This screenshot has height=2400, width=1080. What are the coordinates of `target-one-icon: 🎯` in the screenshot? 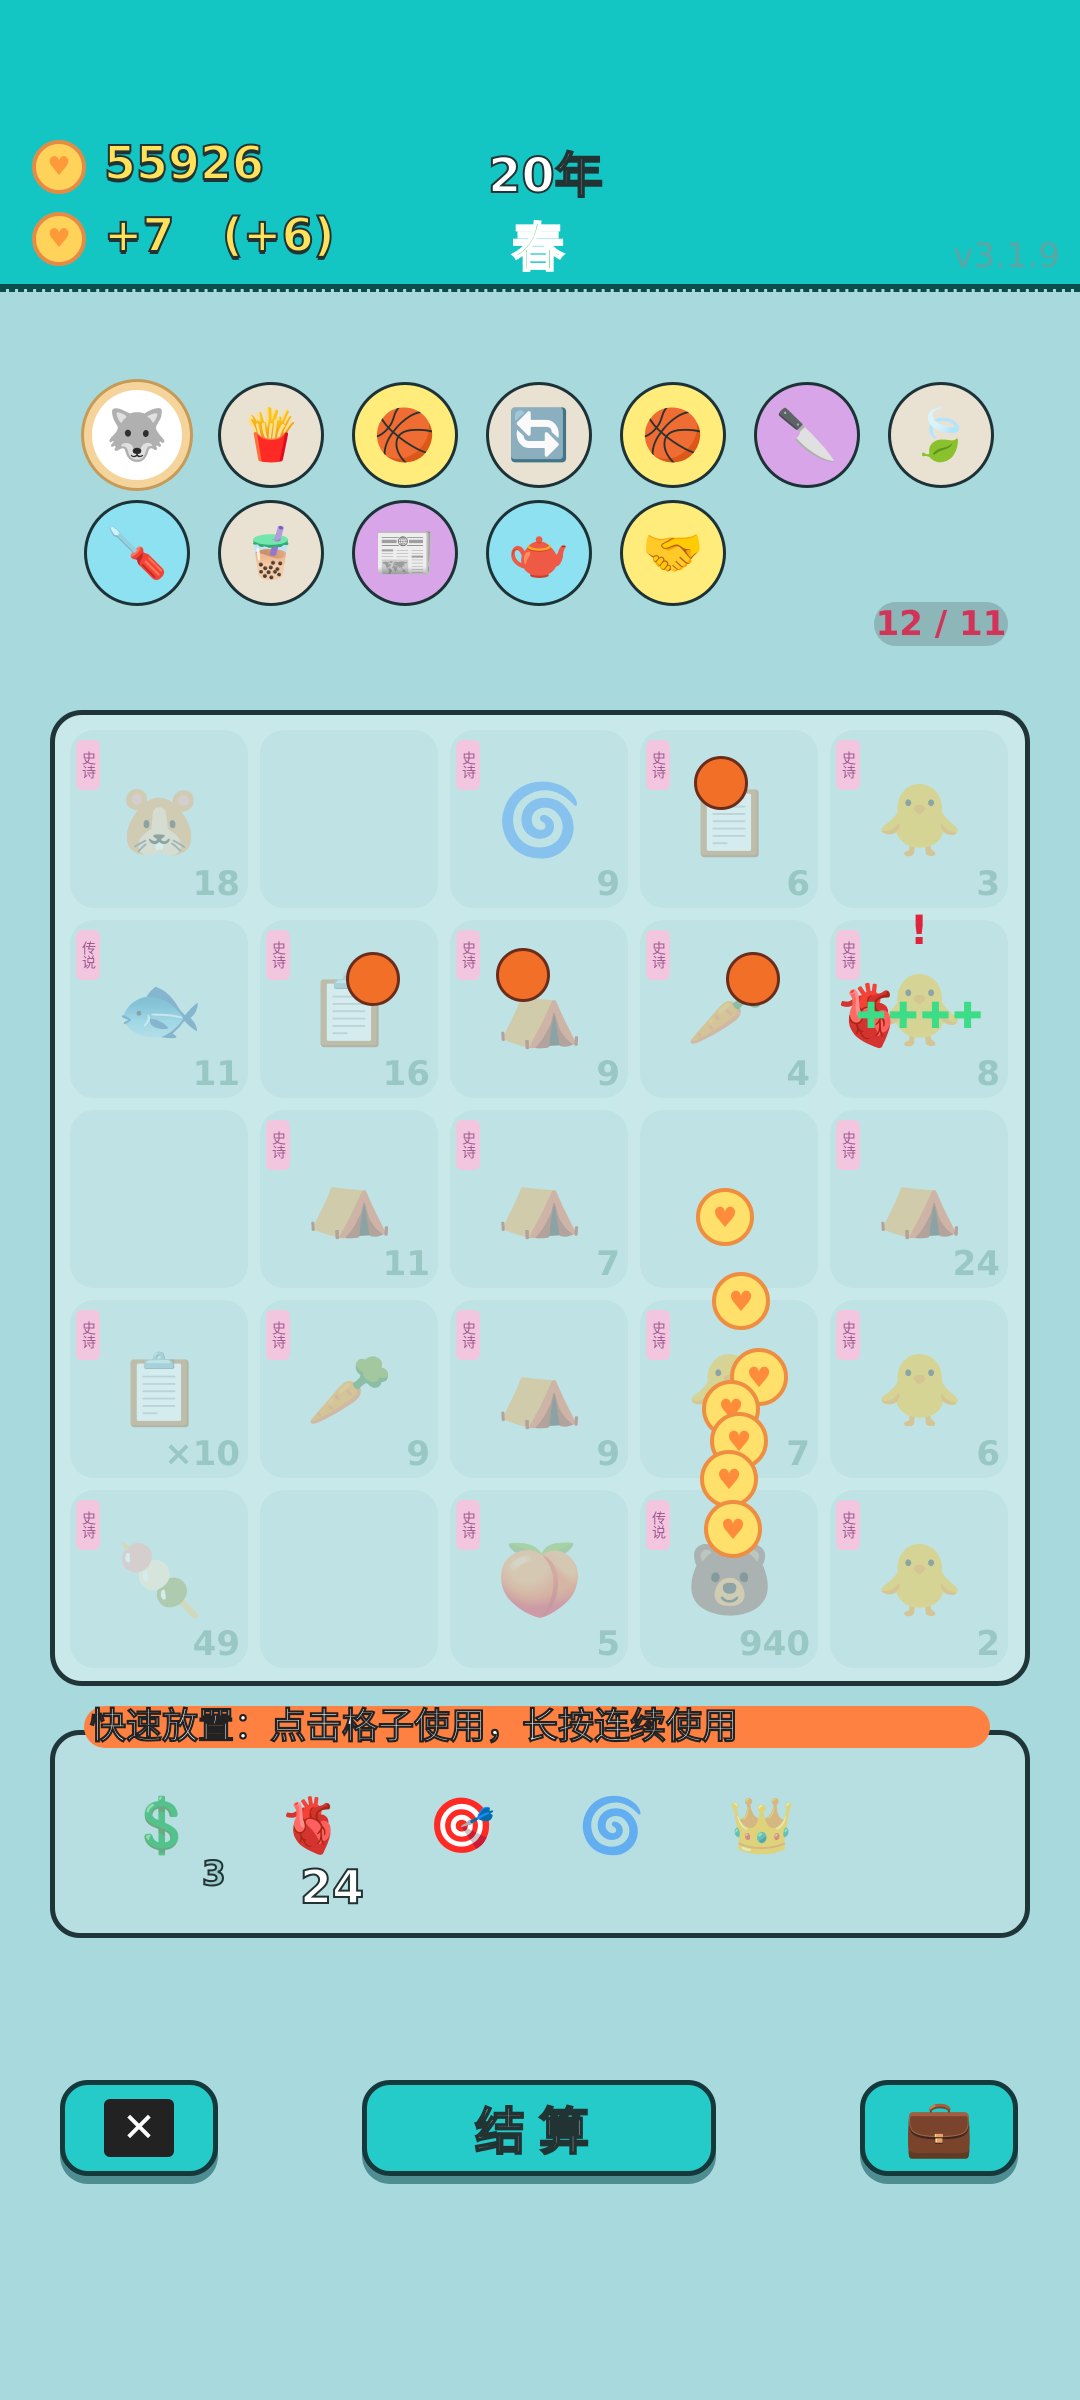 It's located at (462, 1825).